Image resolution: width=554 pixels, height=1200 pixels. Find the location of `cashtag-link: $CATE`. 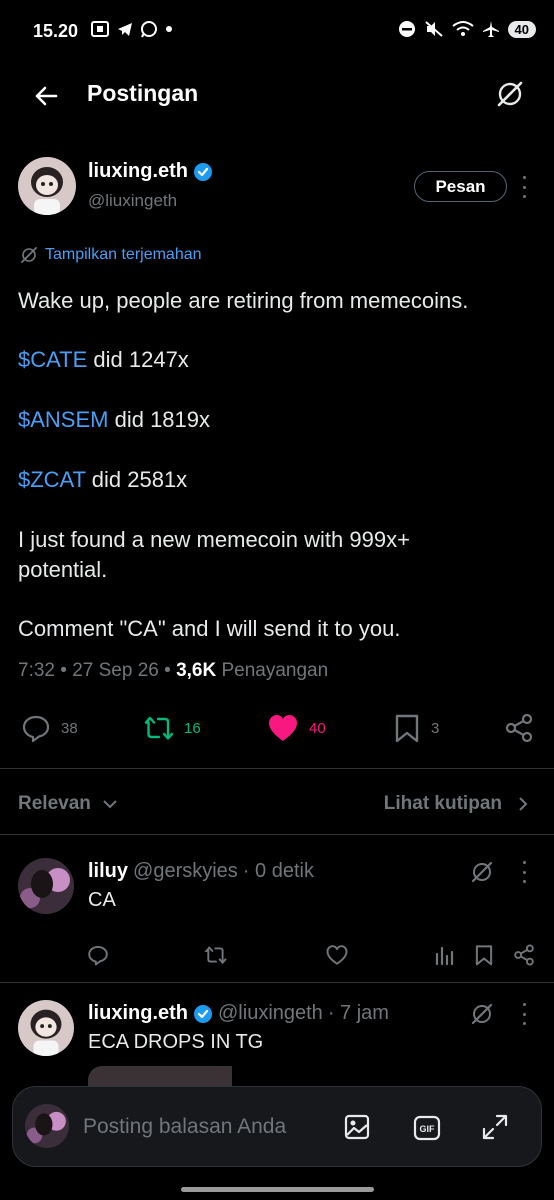

cashtag-link: $CATE is located at coordinates (52, 359).